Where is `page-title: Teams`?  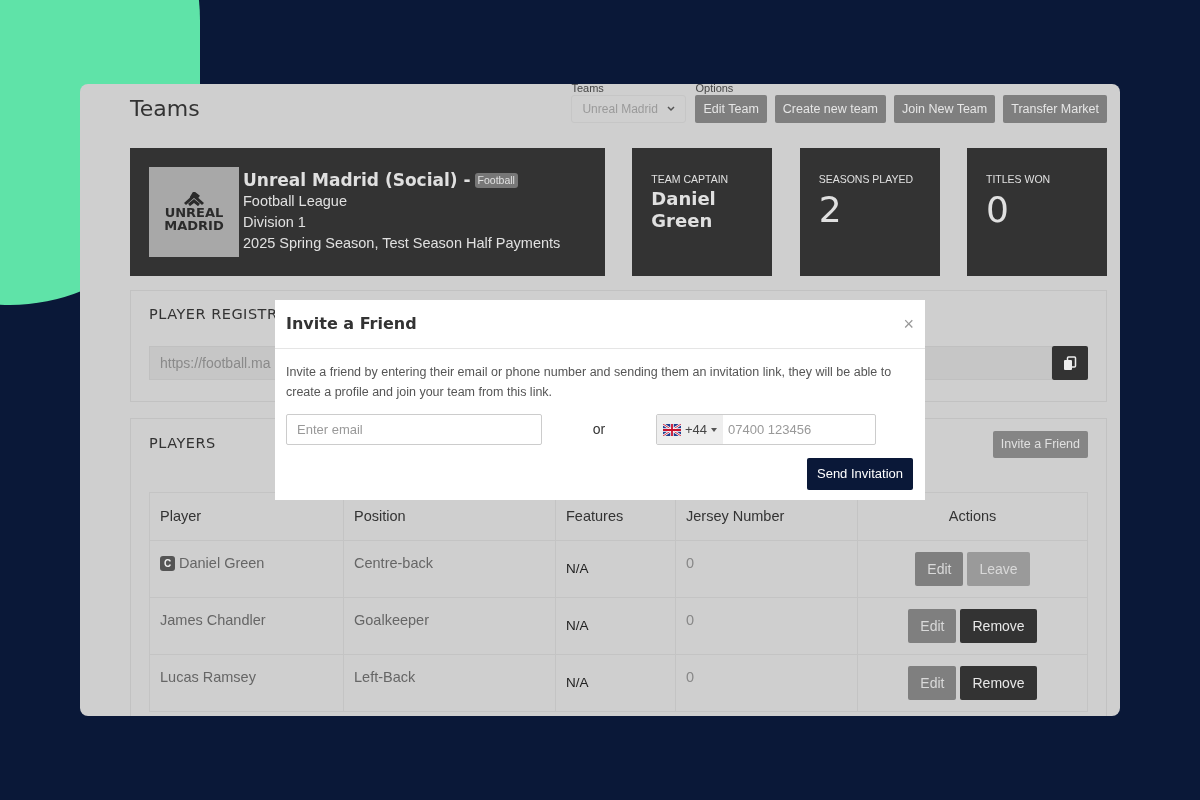
page-title: Teams is located at coordinates (165, 109).